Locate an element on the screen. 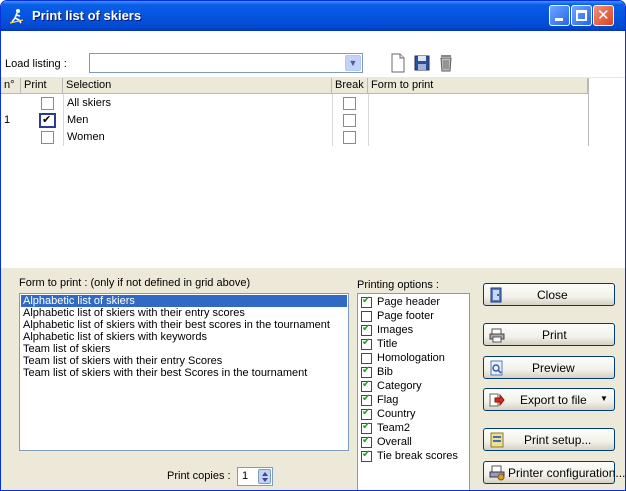 This screenshot has width=626, height=491. maximize-button is located at coordinates (581, 15).